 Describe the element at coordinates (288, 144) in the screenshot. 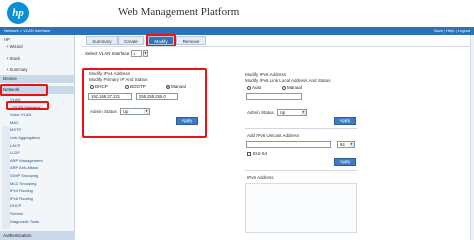

I see `ipv6-unicast-address-field` at that location.